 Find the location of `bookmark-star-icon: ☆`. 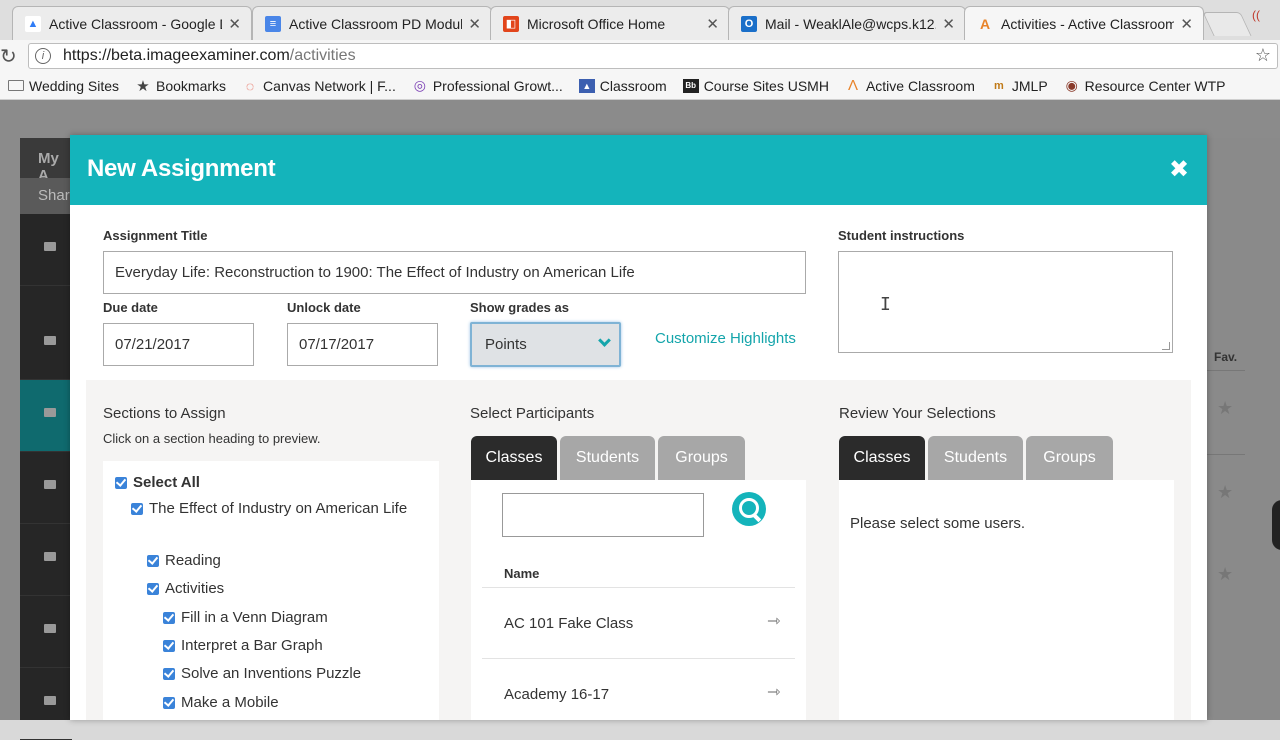

bookmark-star-icon: ☆ is located at coordinates (1263, 55).